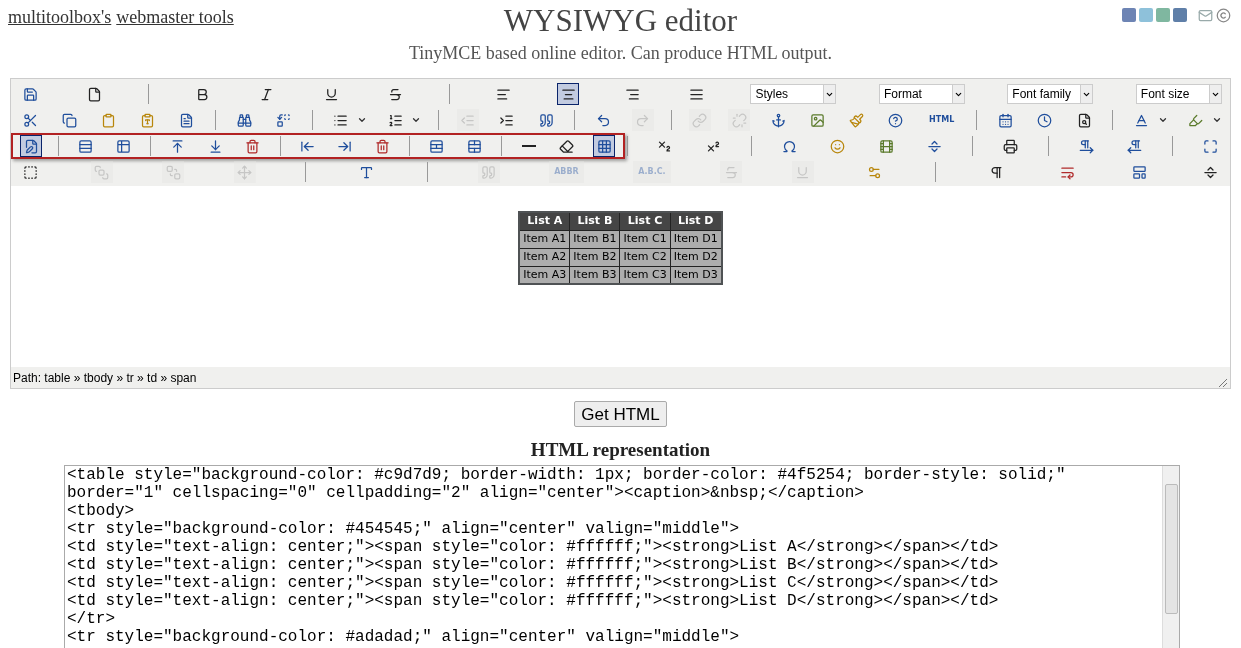  Describe the element at coordinates (175, 35) in the screenshot. I see `header-link: webmaster tools` at that location.